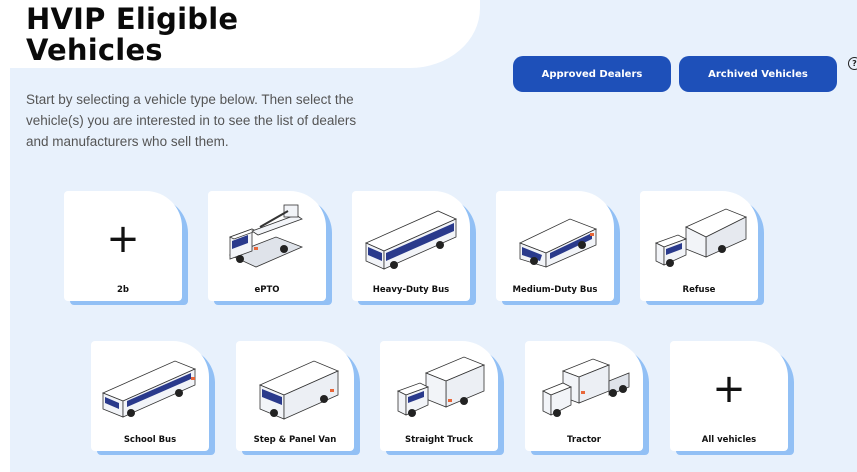 This screenshot has width=857, height=472. I want to click on vehicle-card-wrap: Straight Truck, so click(442, 398).